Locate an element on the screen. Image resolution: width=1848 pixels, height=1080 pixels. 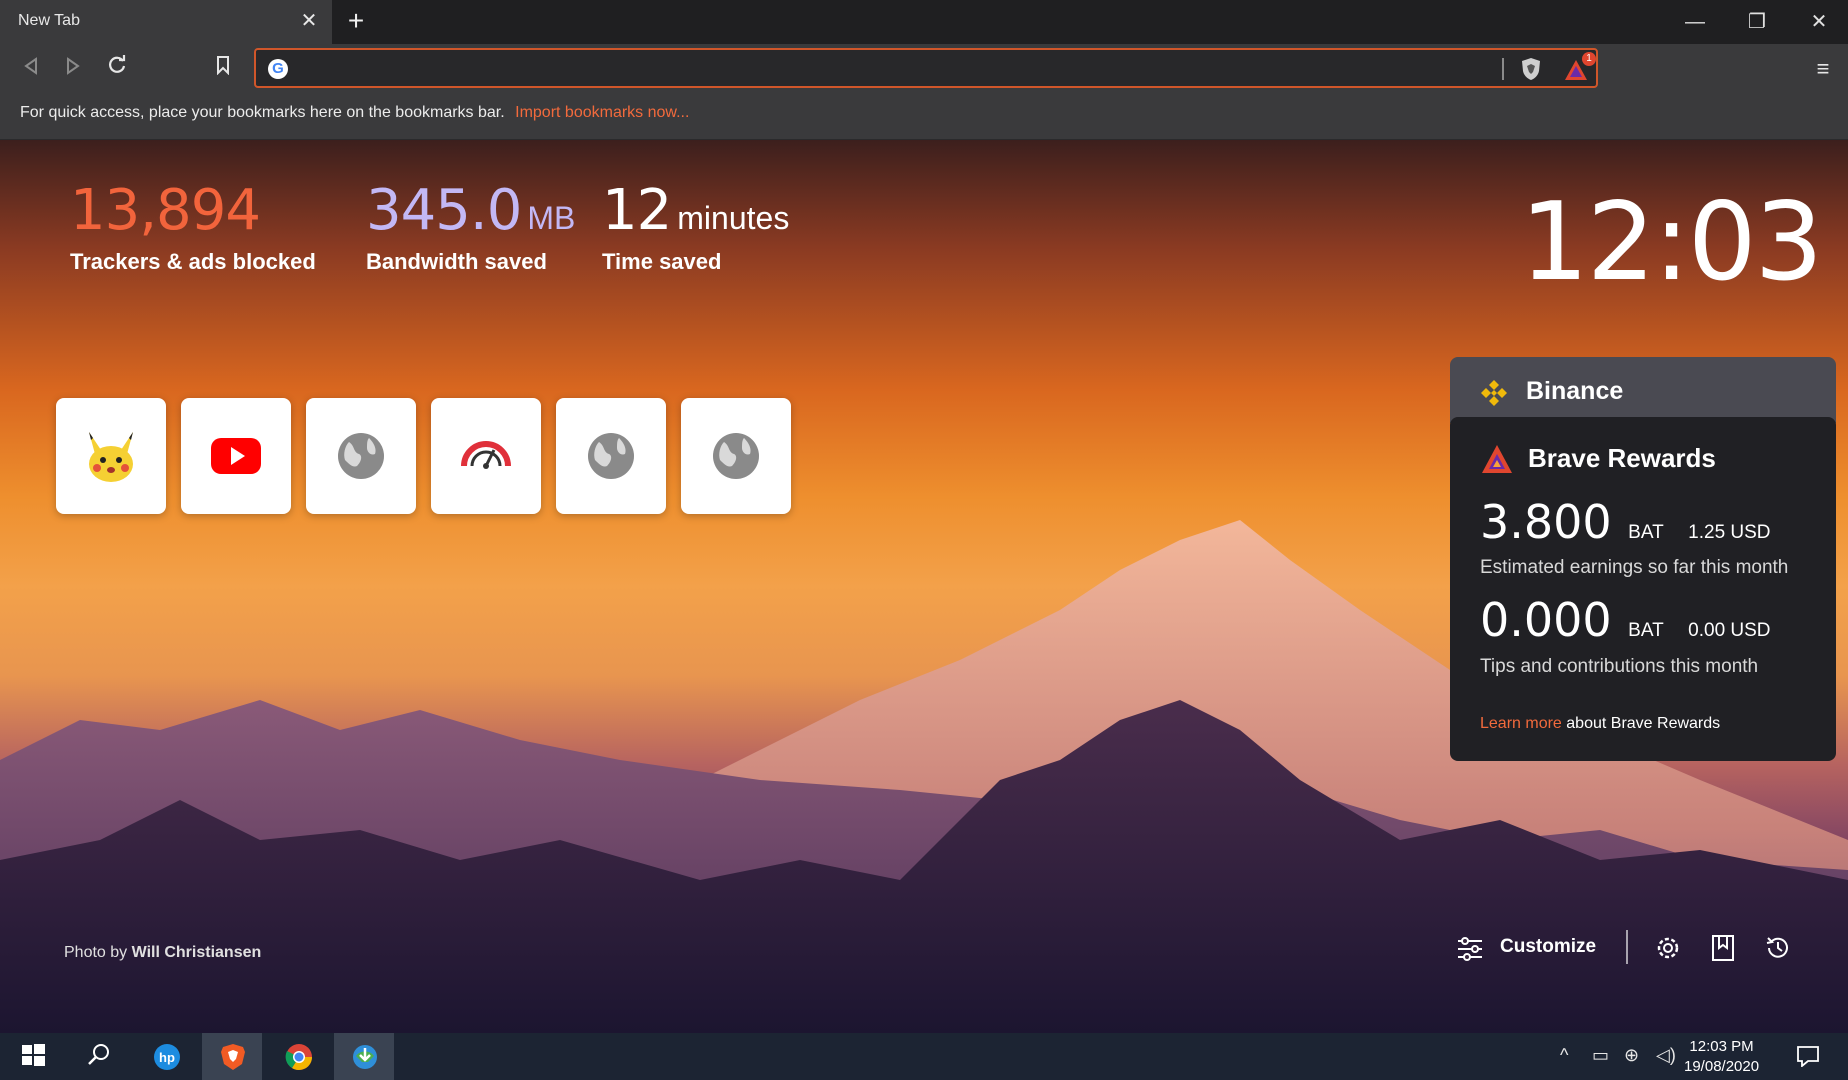
brave-icon is located at coordinates (233, 1057).